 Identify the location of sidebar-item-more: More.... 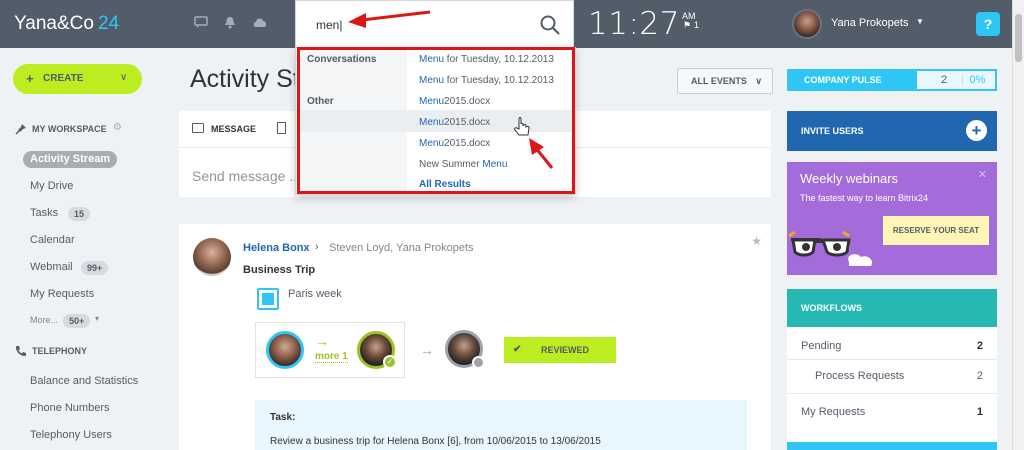
(44, 320).